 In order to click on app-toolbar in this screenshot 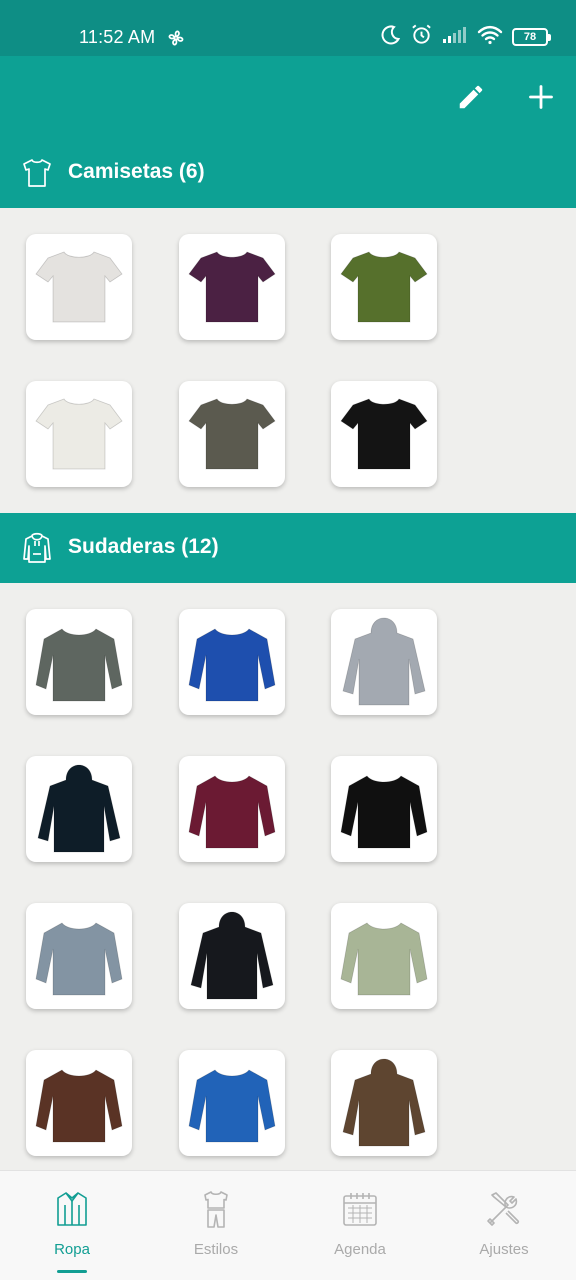, I will do `click(288, 97)`.